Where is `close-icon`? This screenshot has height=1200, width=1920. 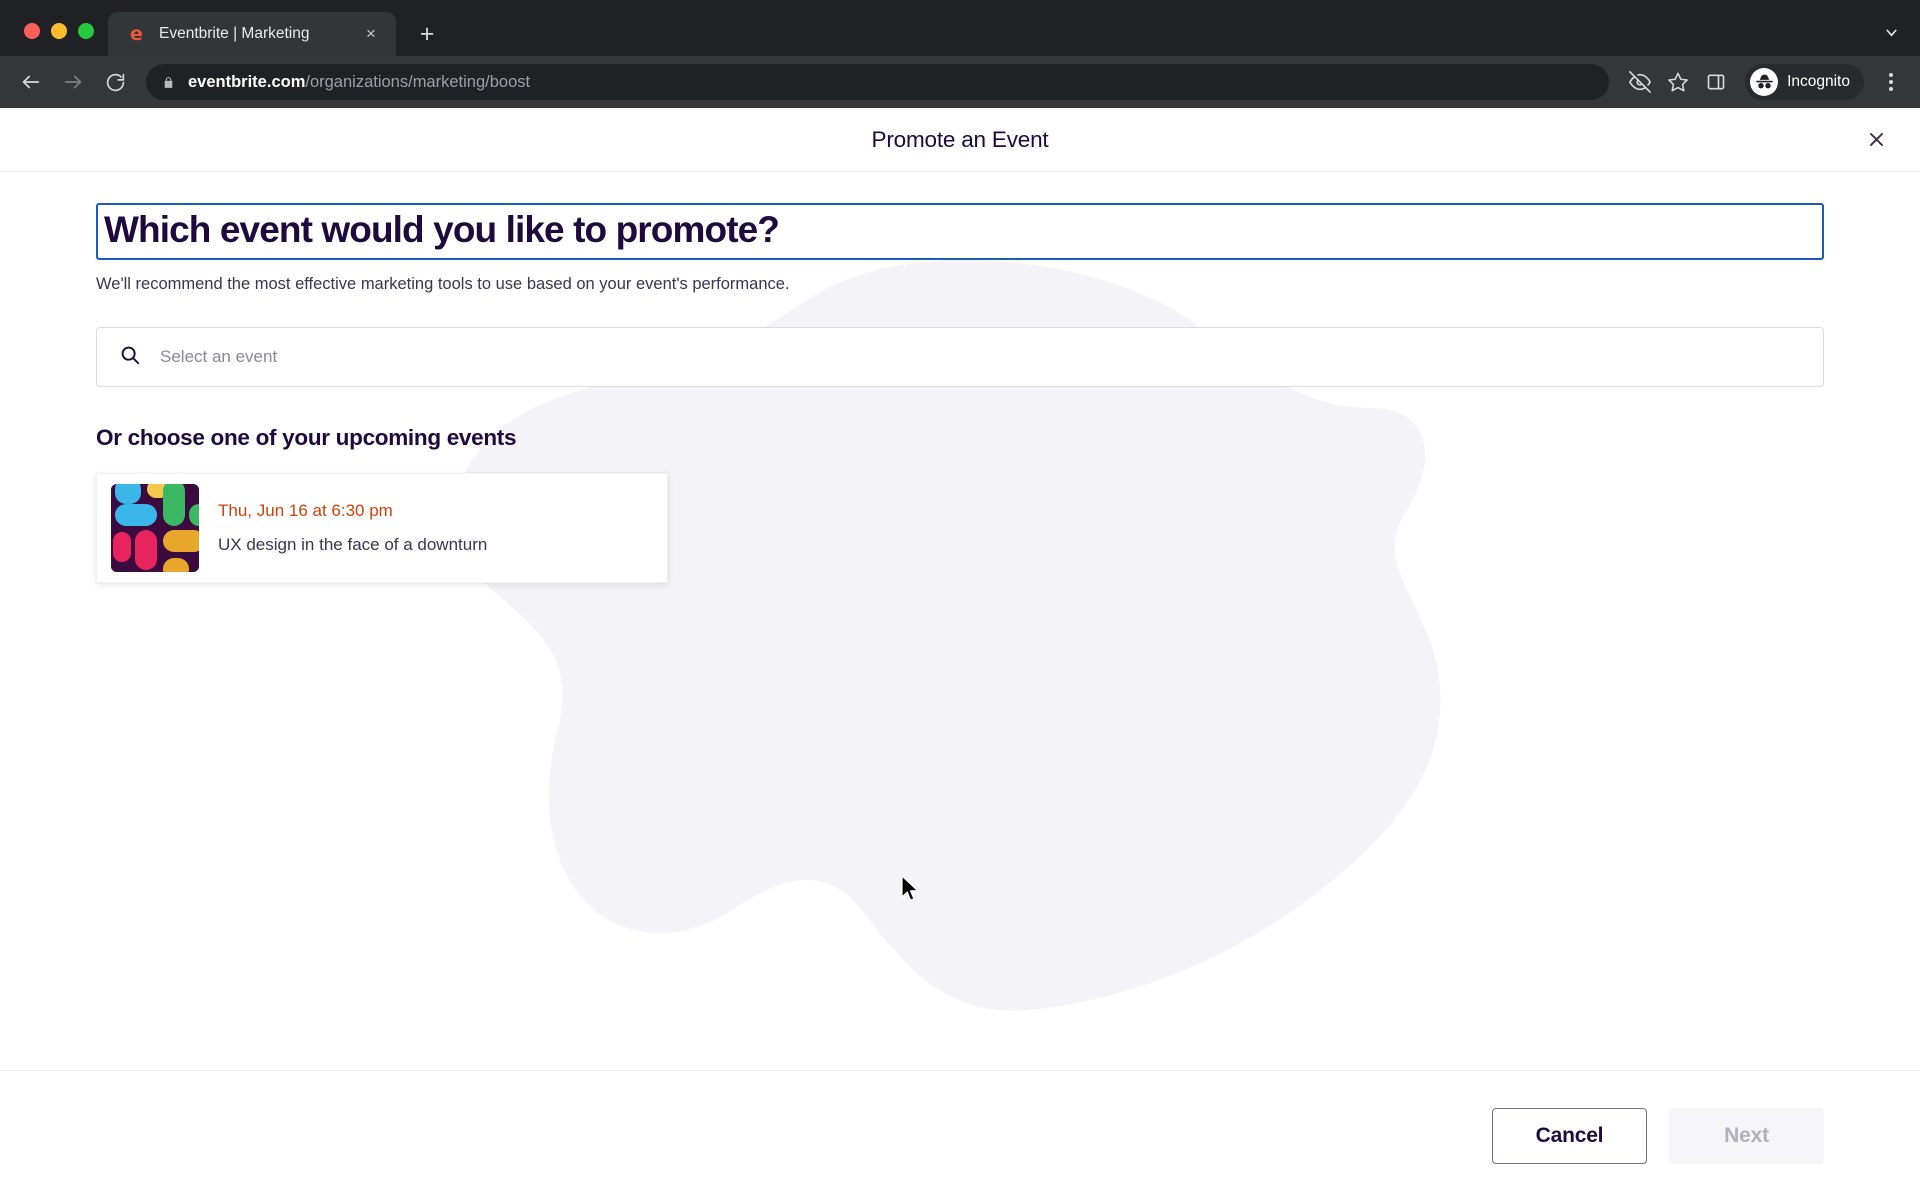 close-icon is located at coordinates (1876, 140).